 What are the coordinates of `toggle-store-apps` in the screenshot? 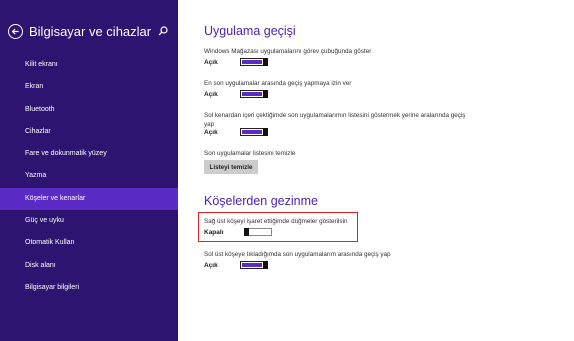 It's located at (254, 61).